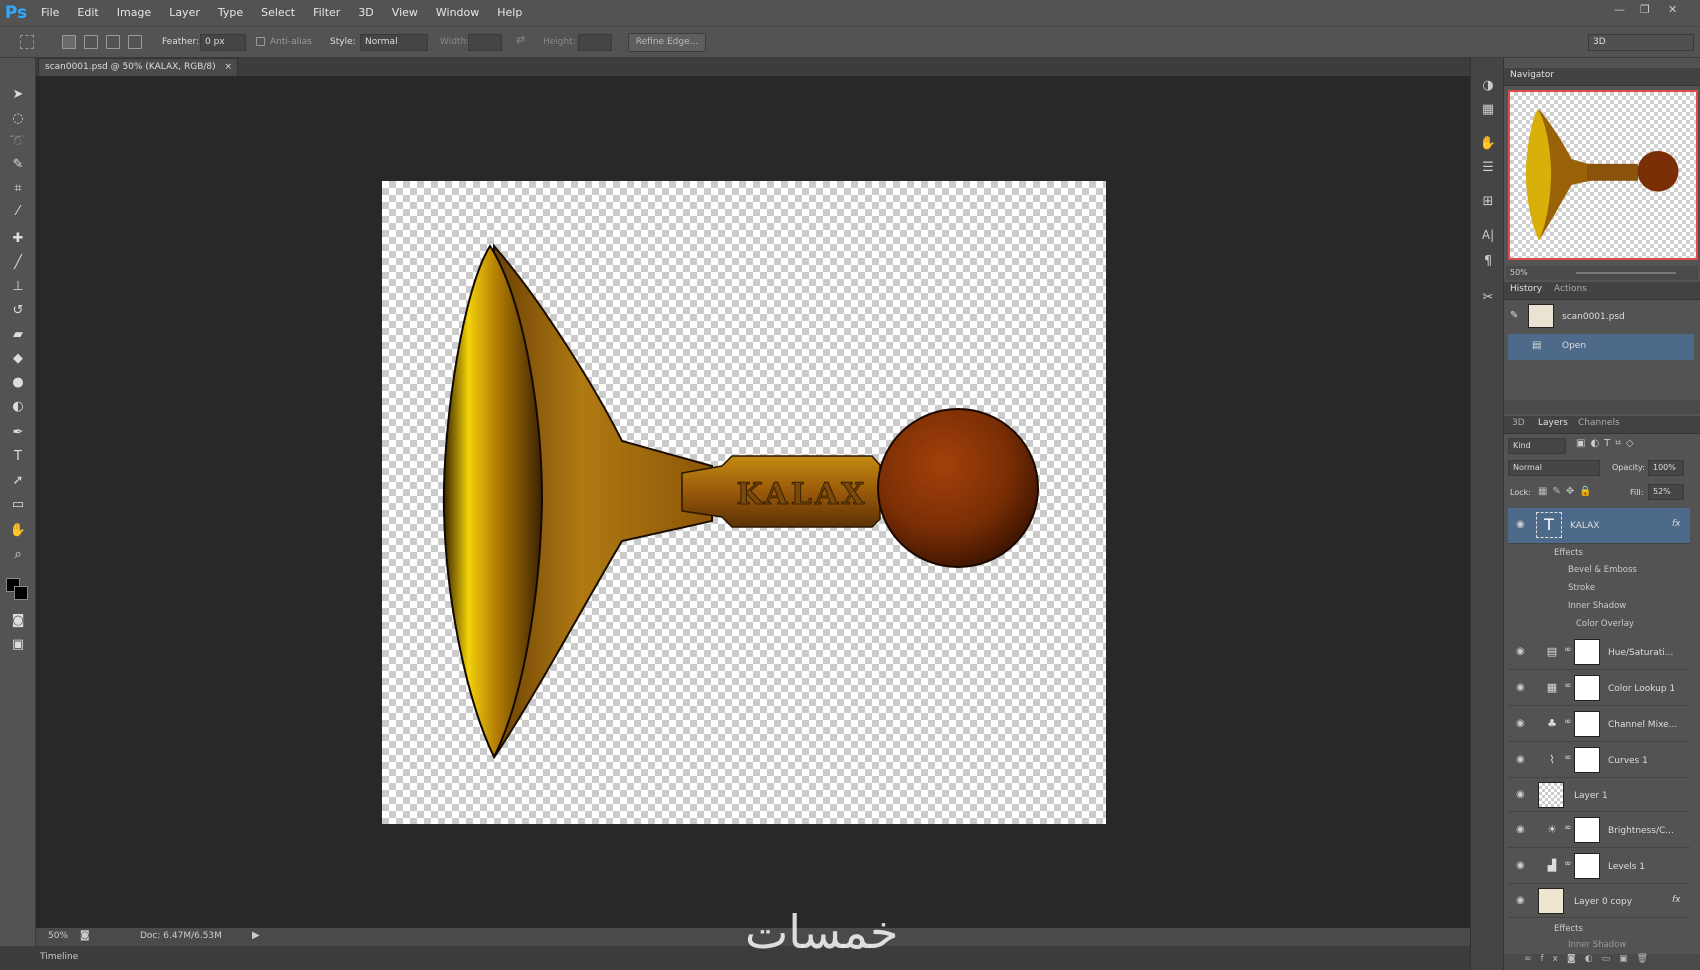  Describe the element at coordinates (1518, 423) in the screenshot. I see `tab-3d: 3D` at that location.